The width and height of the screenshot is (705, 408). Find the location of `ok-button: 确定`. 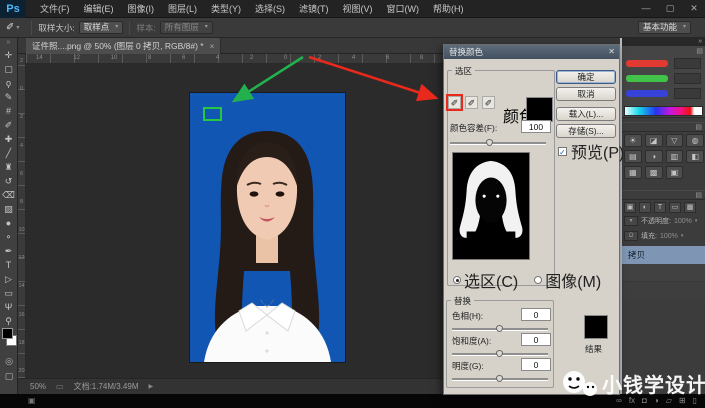

ok-button: 确定 is located at coordinates (586, 77).